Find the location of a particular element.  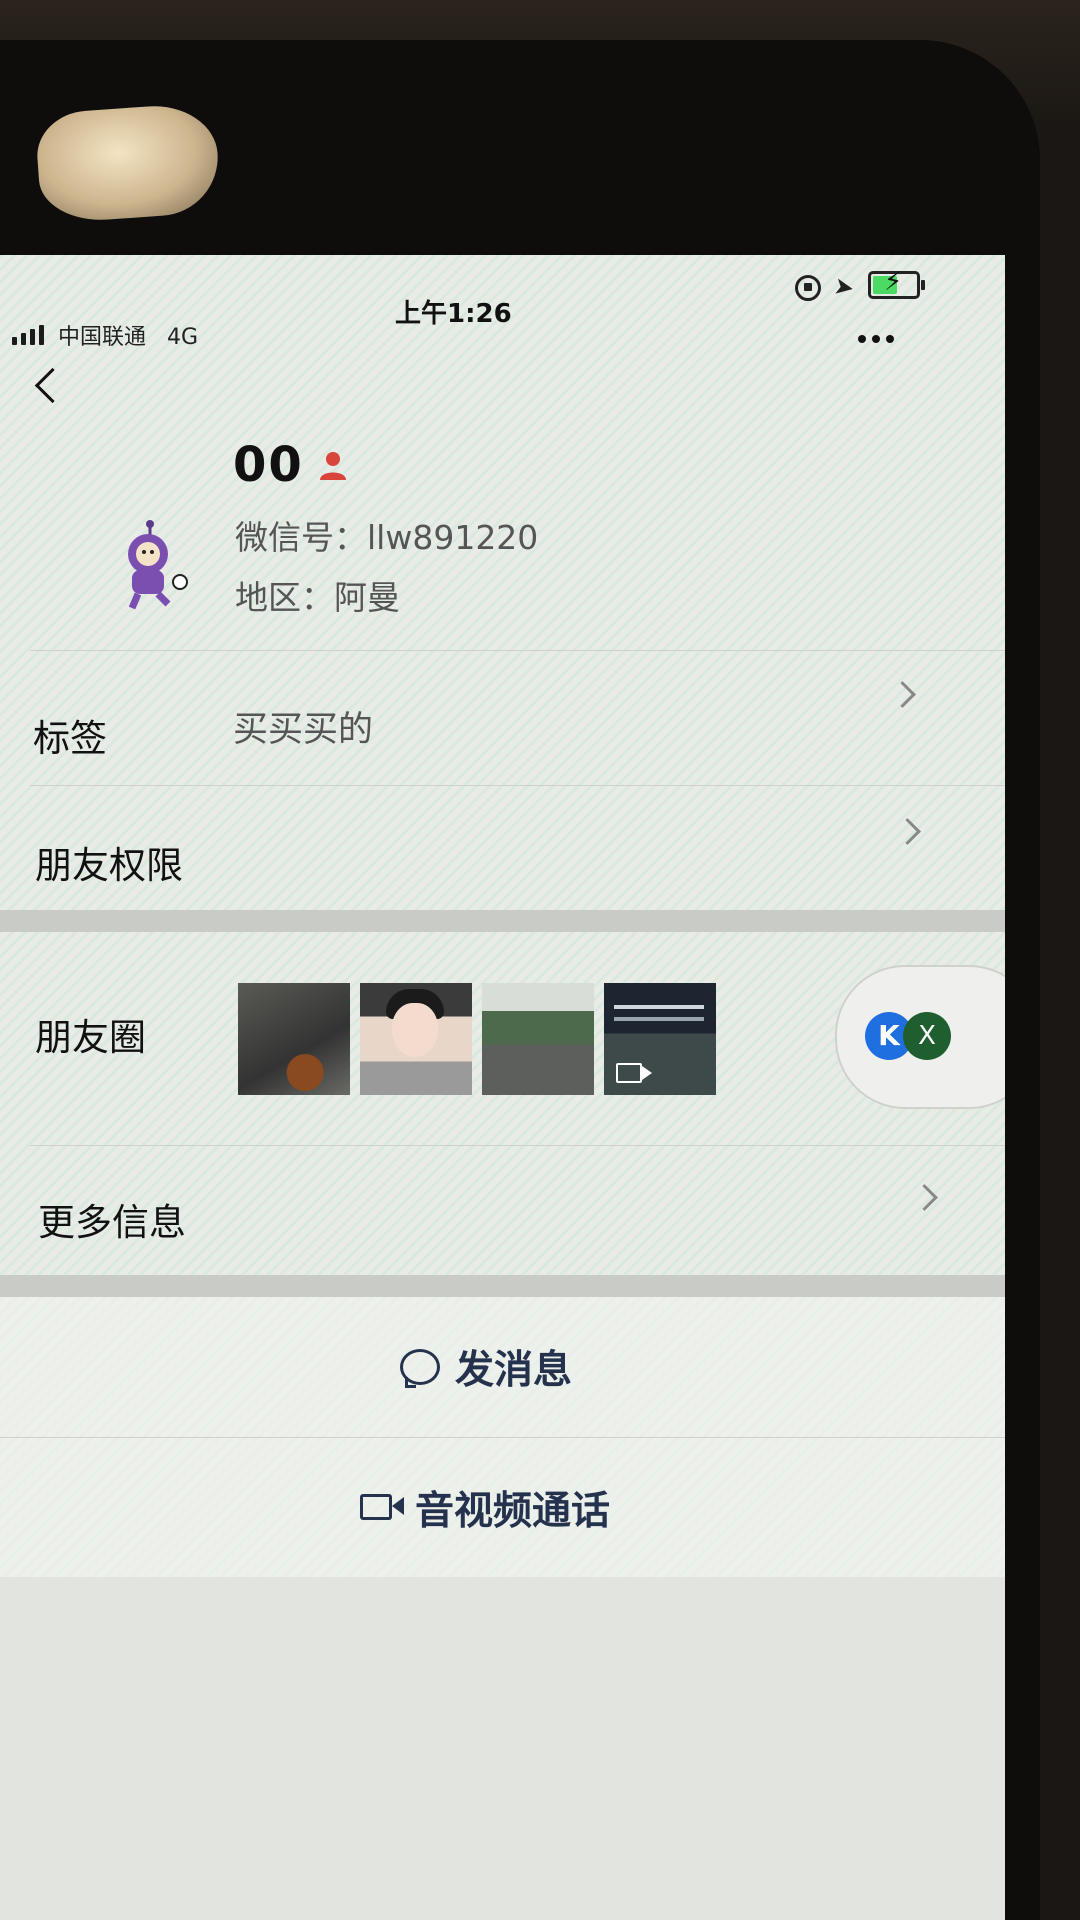

floating-window-pill: K X is located at coordinates (920, 1037).